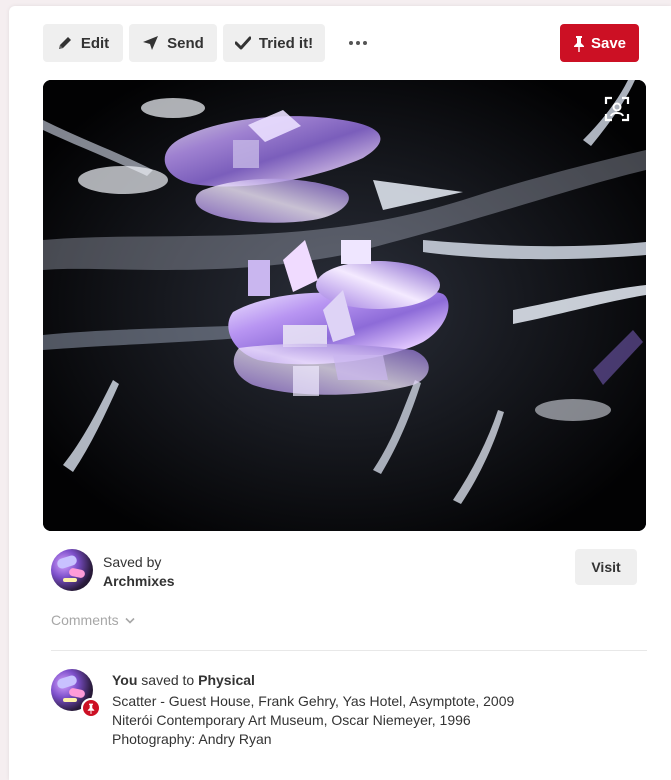 Image resolution: width=671 pixels, height=780 pixels. Describe the element at coordinates (286, 43) in the screenshot. I see `tried-it-button-label: Tried it!` at that location.